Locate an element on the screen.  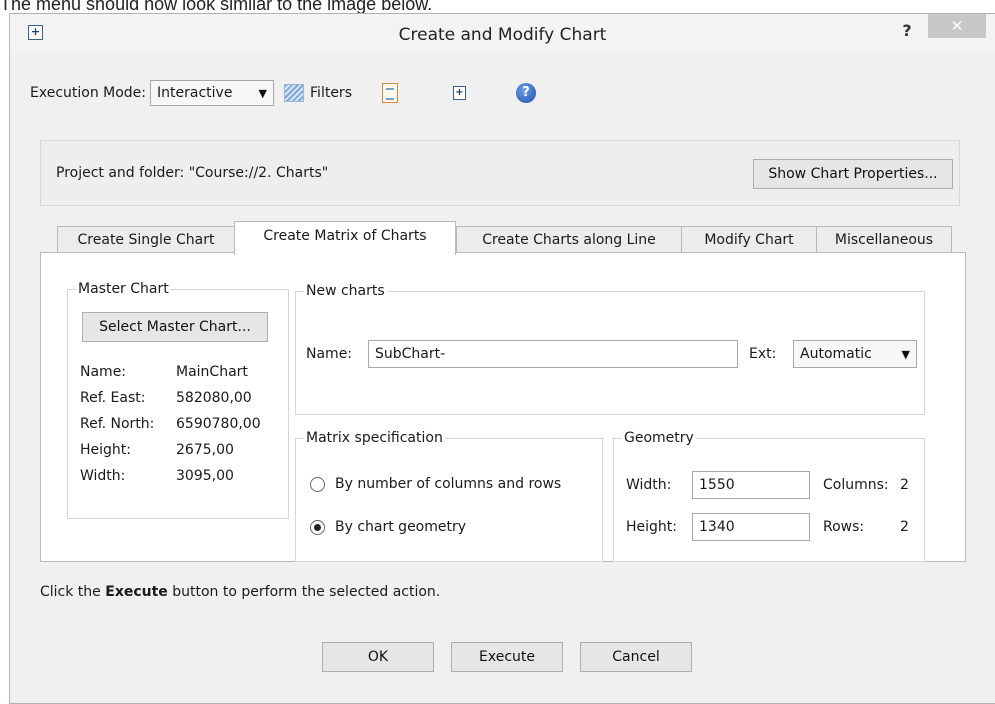
rows-value: 2 is located at coordinates (904, 527).